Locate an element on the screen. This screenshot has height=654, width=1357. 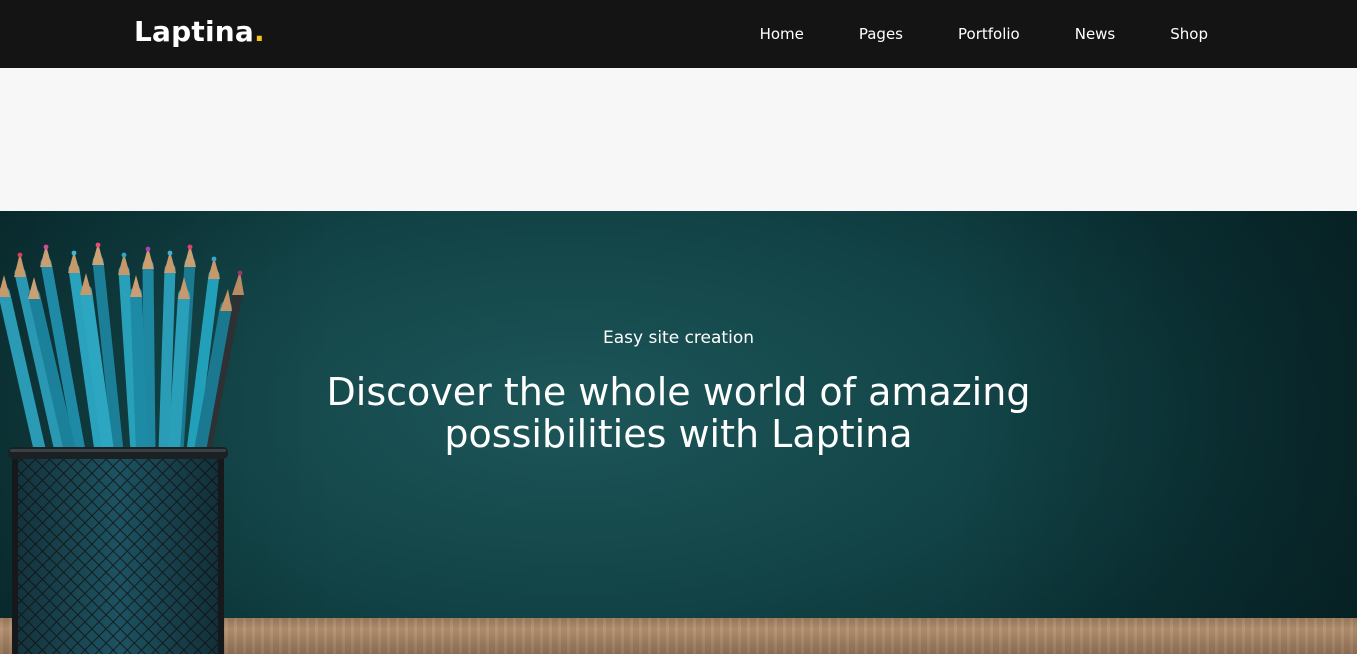
site-header: Laptina. Home Pages Portfolio News Shop is located at coordinates (678, 34).